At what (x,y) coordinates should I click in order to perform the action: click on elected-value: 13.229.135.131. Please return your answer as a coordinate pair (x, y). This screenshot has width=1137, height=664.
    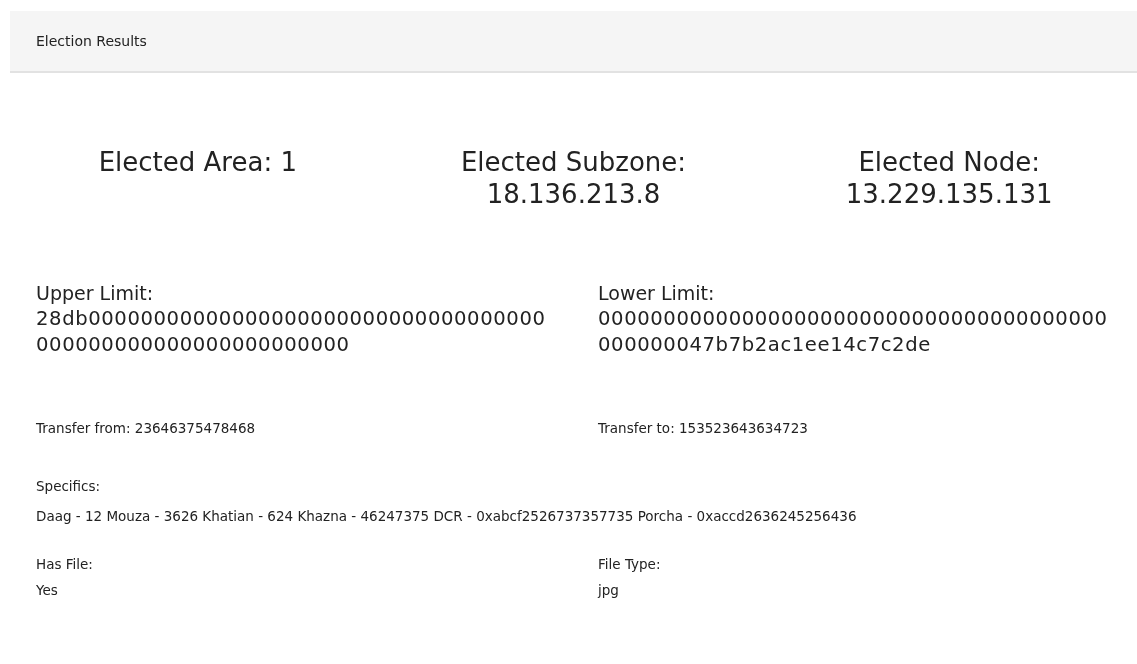
    Looking at the image, I should click on (949, 194).